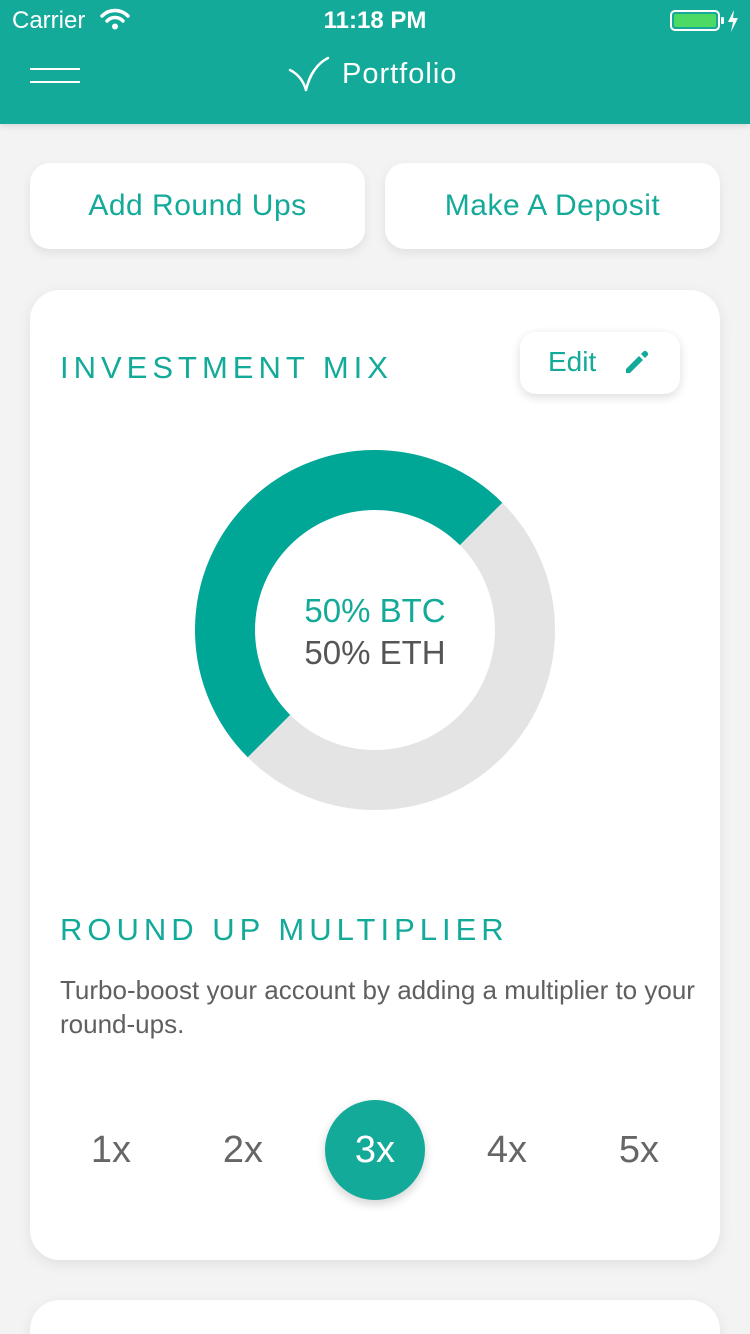  Describe the element at coordinates (375, 632) in the screenshot. I see `allocation-summary: 50% BTC 50% ETH` at that location.